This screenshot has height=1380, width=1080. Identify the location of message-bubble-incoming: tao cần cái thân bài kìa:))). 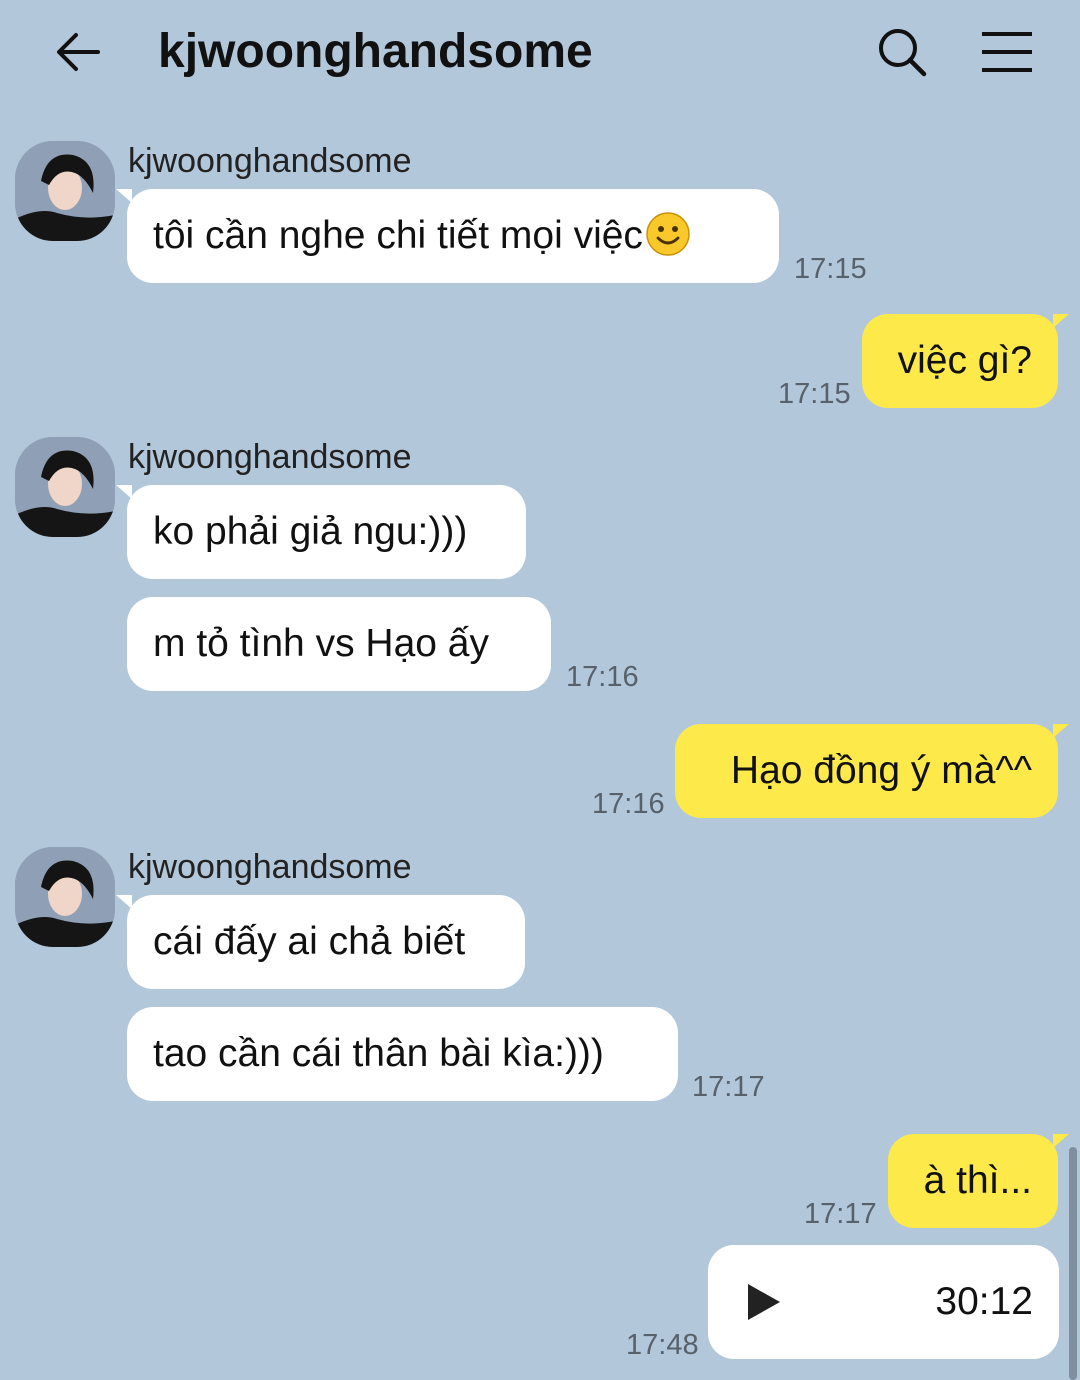
(402, 1054).